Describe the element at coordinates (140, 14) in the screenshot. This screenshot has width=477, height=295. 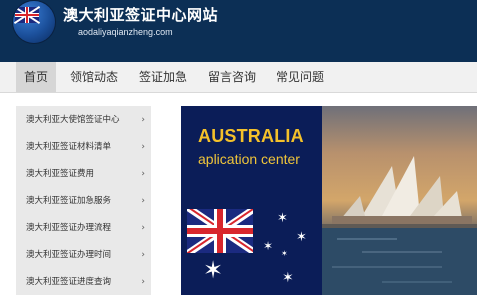
I see `site-title: 澳大利亚签证中心网站` at that location.